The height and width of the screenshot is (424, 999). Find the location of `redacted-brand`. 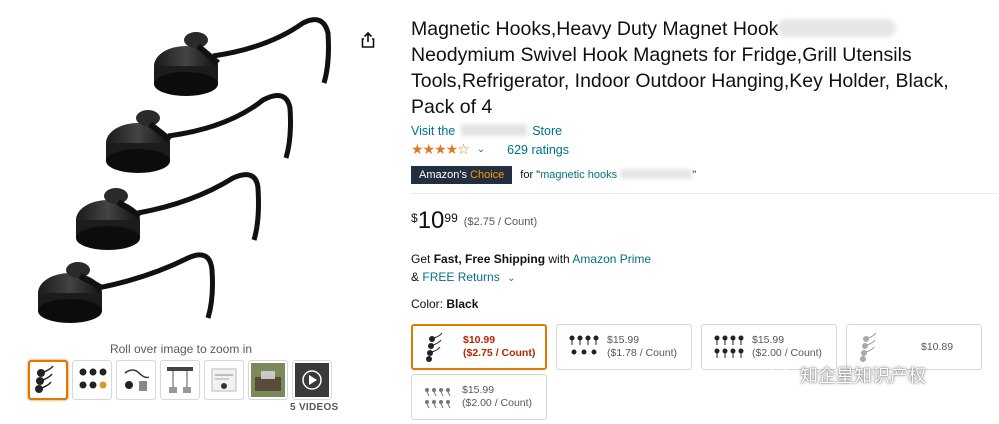

redacted-brand is located at coordinates (837, 28).